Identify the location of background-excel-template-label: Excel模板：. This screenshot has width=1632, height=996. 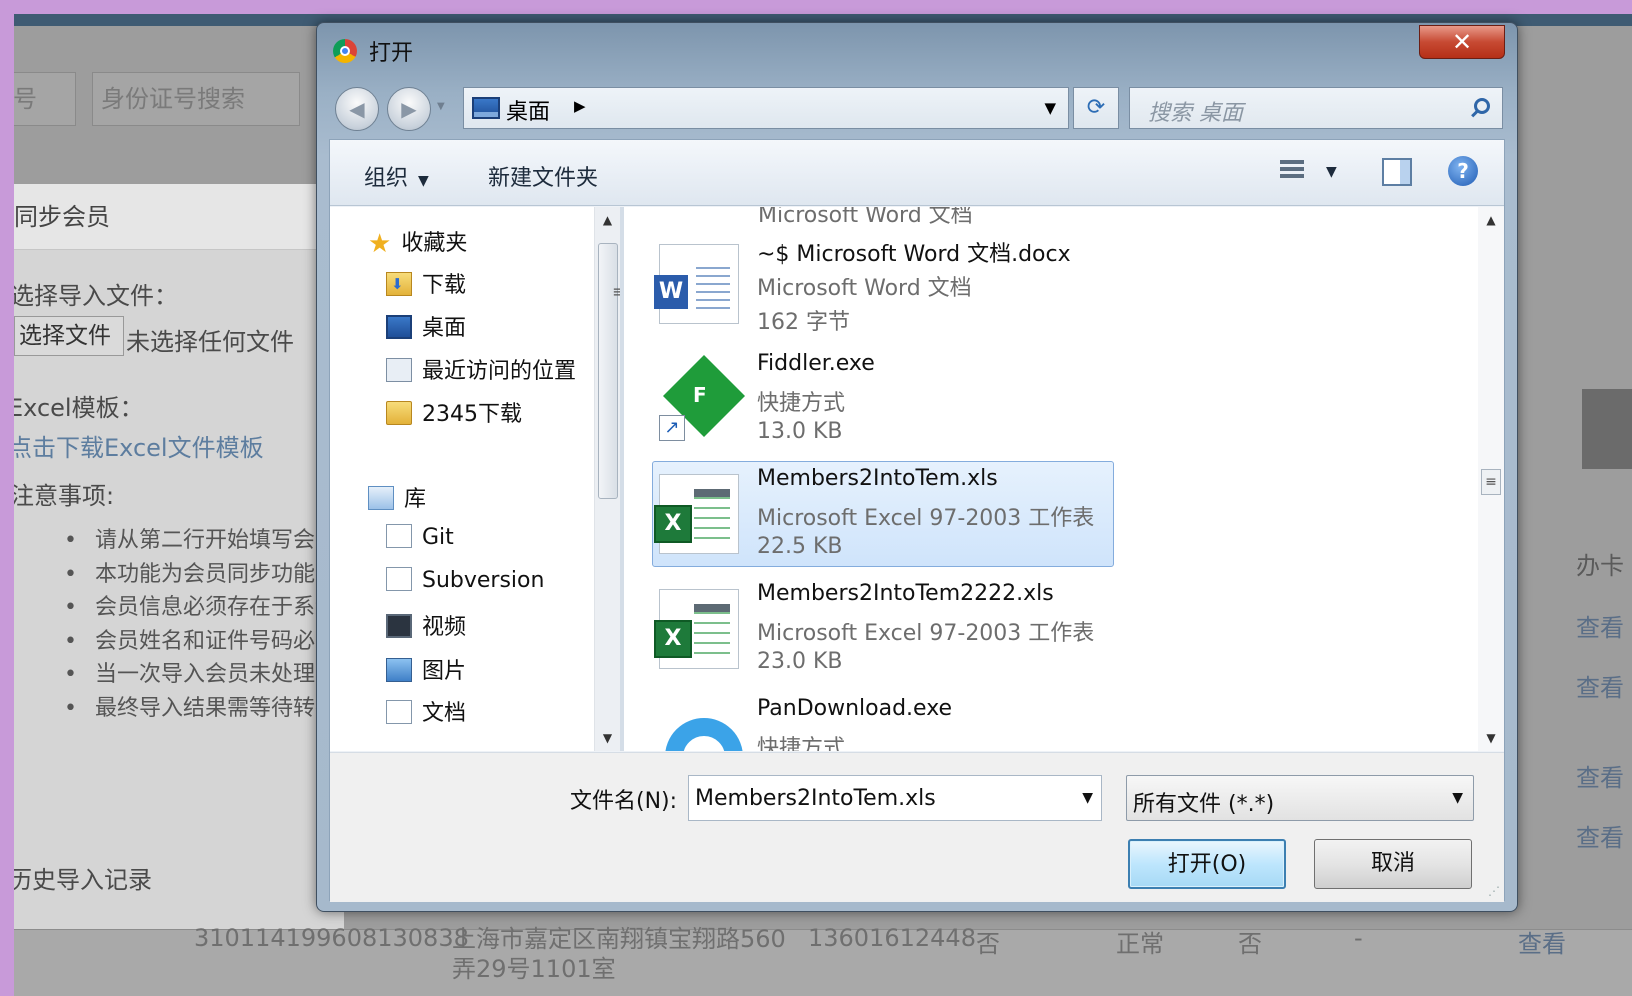
(79, 408).